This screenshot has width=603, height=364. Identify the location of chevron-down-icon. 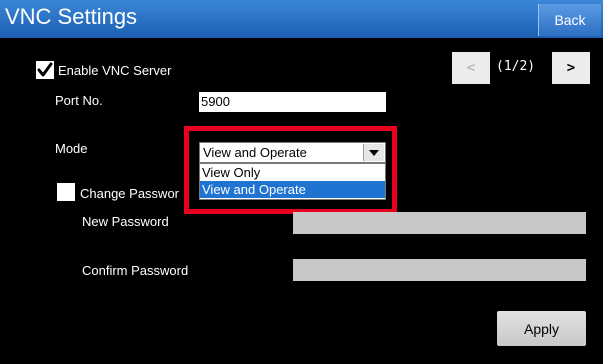
(373, 152).